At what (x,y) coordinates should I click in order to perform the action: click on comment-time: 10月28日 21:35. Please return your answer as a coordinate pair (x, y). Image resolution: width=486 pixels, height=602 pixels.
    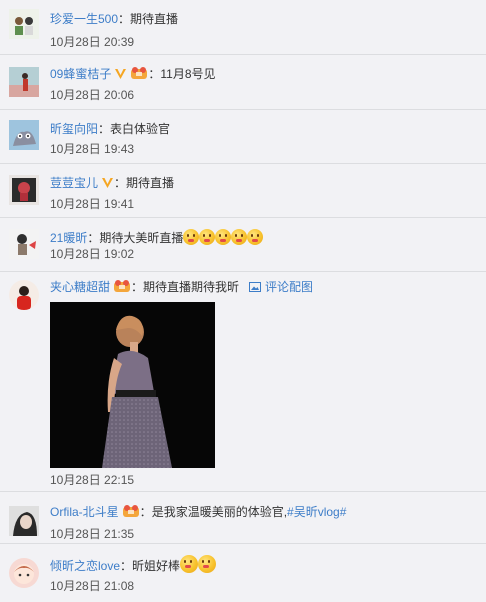
    Looking at the image, I should click on (92, 534).